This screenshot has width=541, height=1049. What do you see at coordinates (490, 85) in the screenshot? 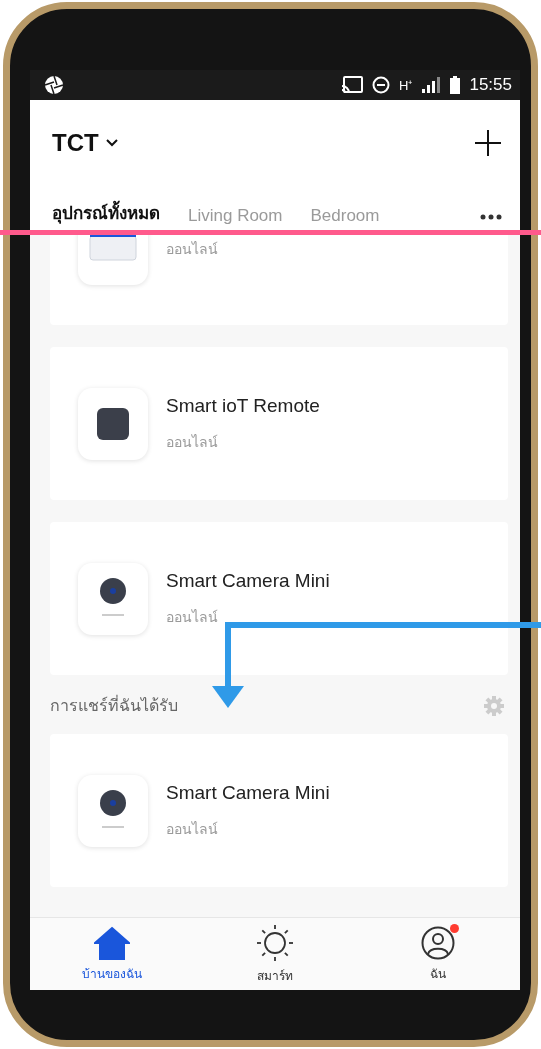
I see `clock: 15:55` at bounding box center [490, 85].